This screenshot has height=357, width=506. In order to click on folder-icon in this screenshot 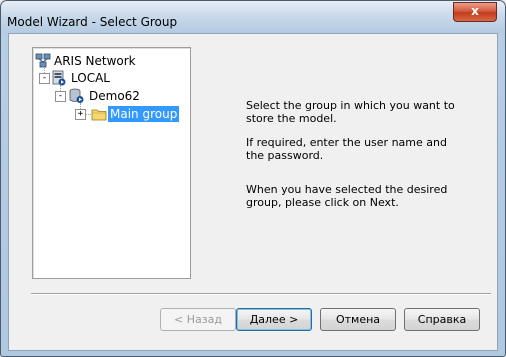, I will do `click(99, 115)`.